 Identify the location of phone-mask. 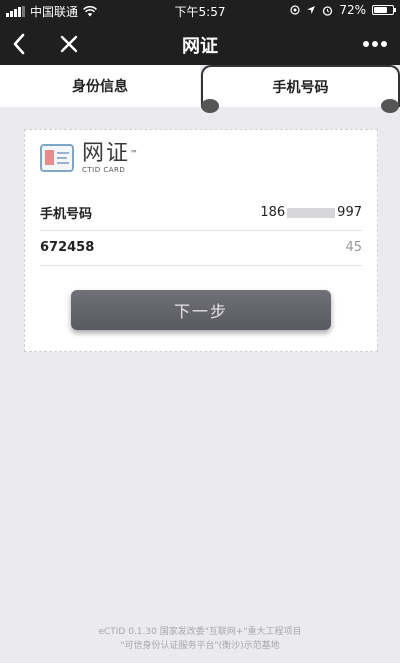
(311, 212).